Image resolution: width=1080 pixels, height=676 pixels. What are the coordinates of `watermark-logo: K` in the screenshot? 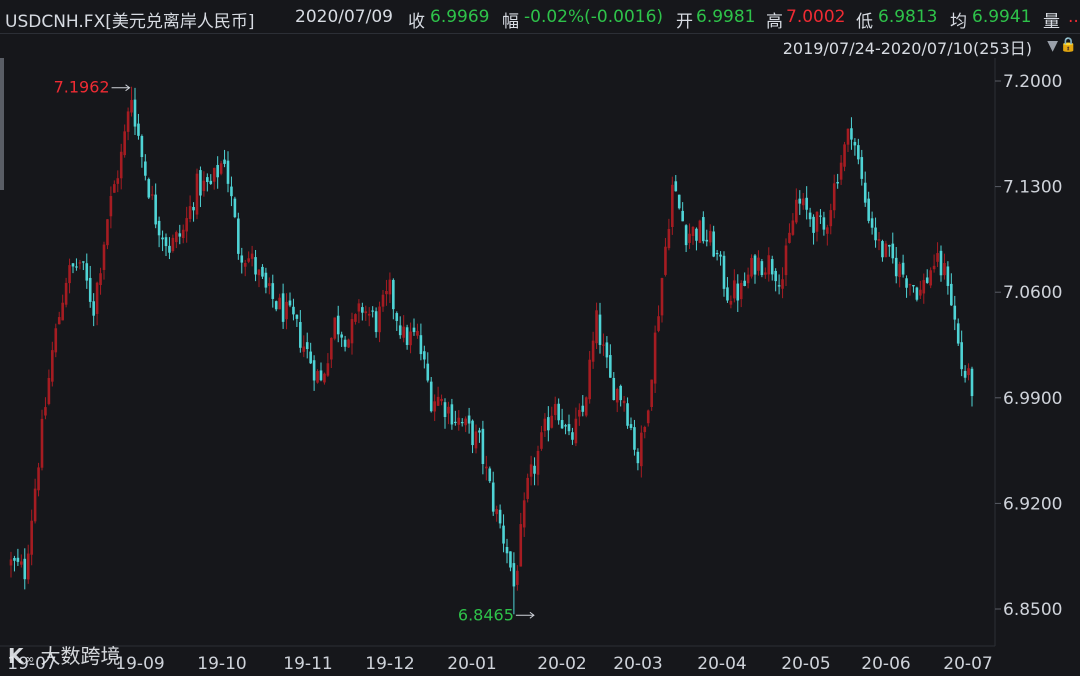 It's located at (16, 656).